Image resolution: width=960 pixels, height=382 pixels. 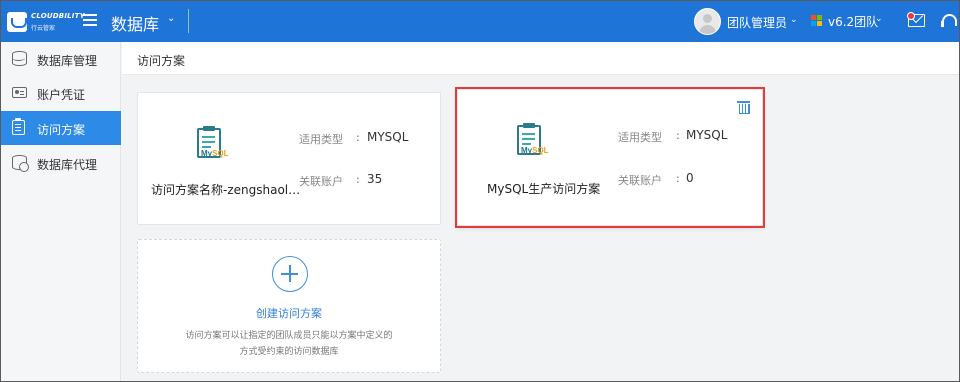 I want to click on windows-logo-icon, so click(x=817, y=21).